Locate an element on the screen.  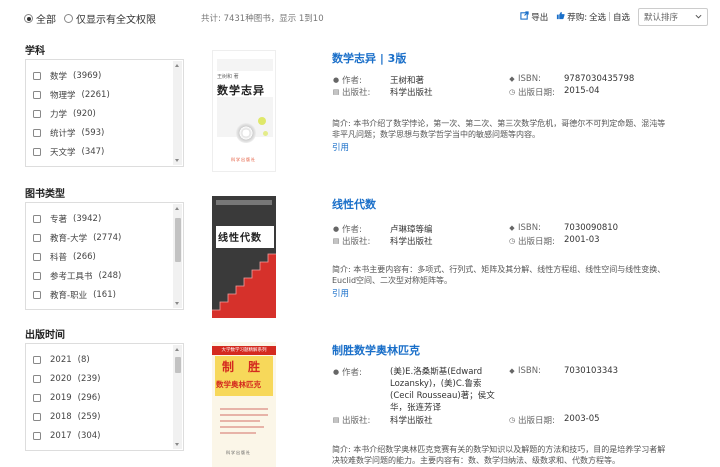
book-title-link: 制胜数学奥林匹克 is located at coordinates (376, 350).